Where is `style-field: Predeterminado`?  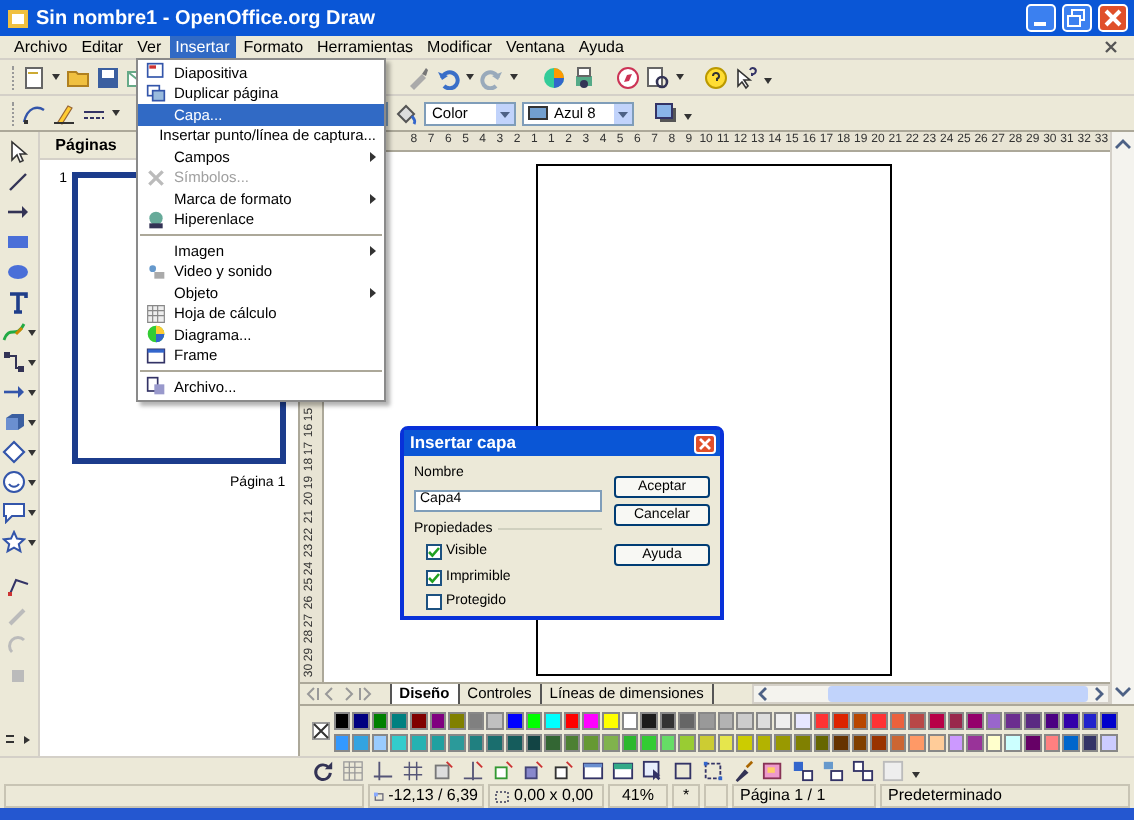 style-field: Predeterminado is located at coordinates (1005, 796).